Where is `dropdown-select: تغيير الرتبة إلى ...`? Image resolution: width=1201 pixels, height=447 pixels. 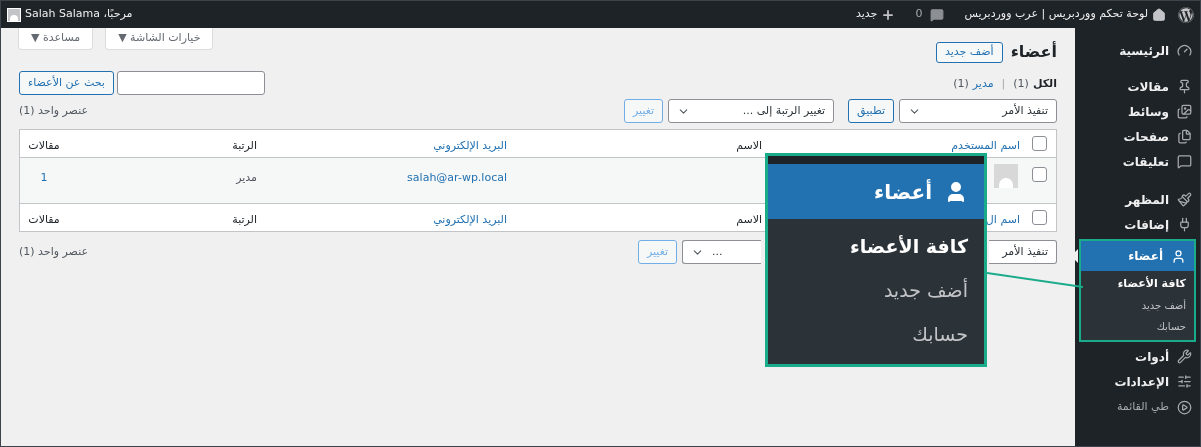 dropdown-select: تغيير الرتبة إلى ... is located at coordinates (751, 111).